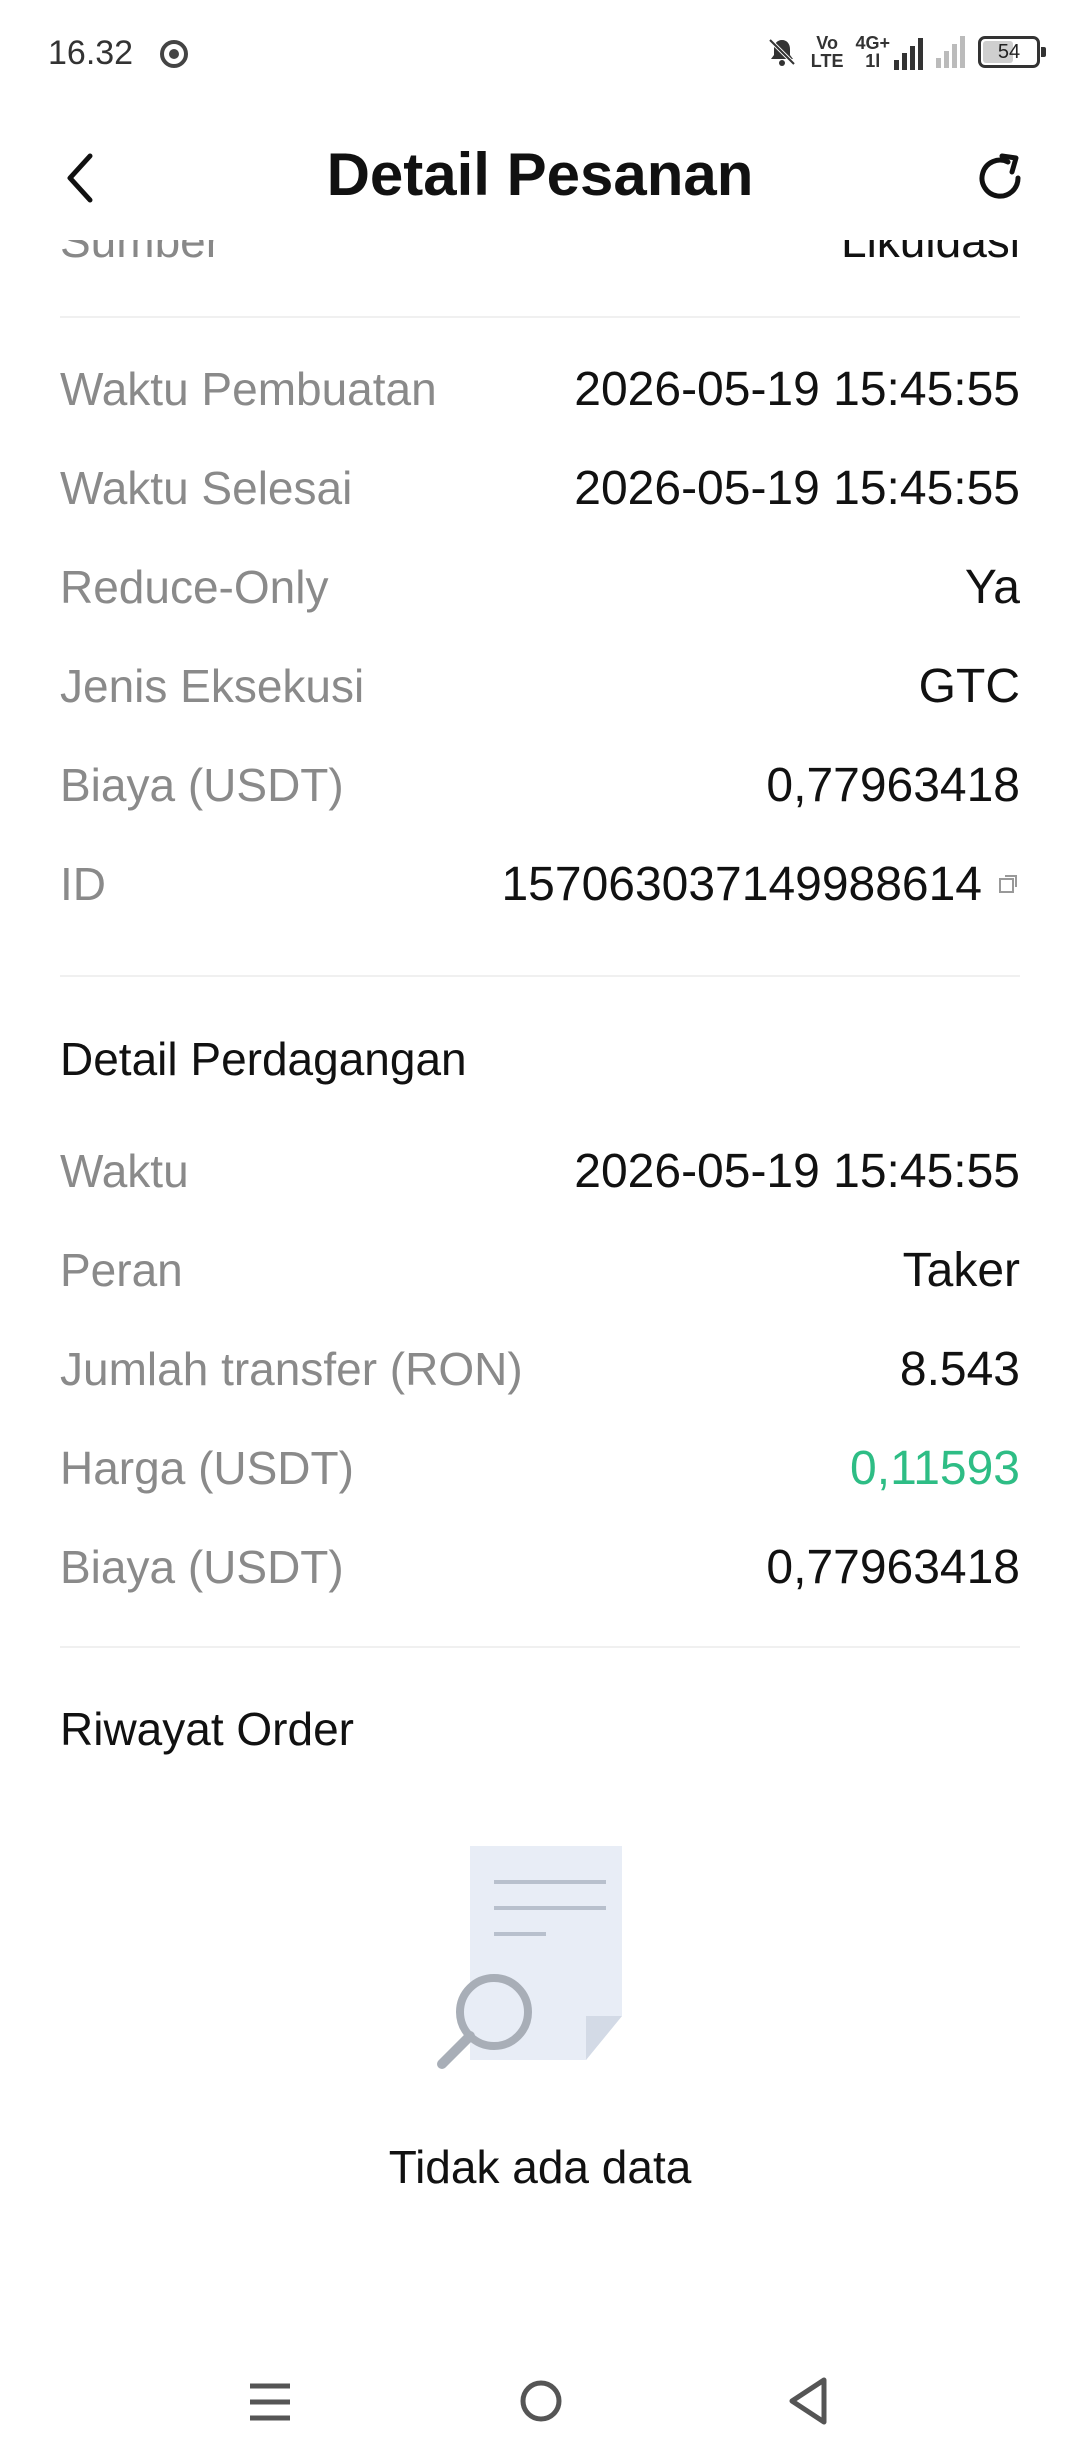 This screenshot has height=2460, width=1080. I want to click on trade-value: 8.543, so click(959, 1369).